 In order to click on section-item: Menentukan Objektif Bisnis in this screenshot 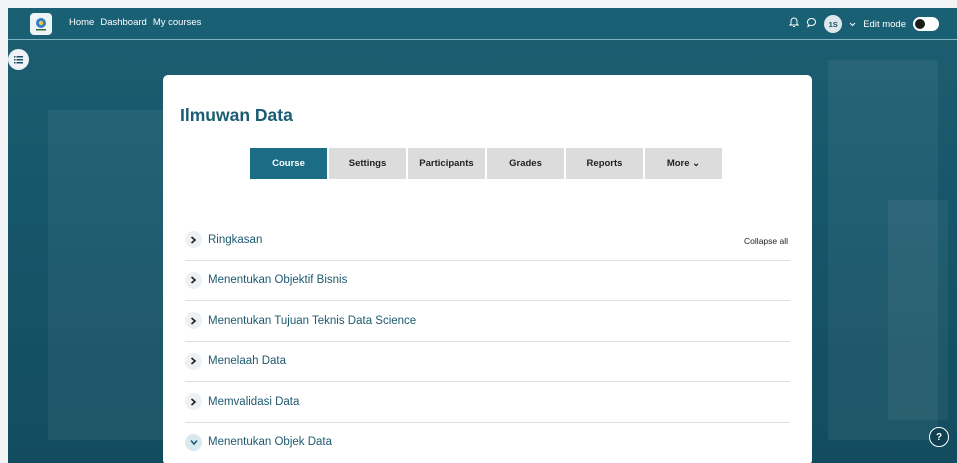, I will do `click(487, 281)`.